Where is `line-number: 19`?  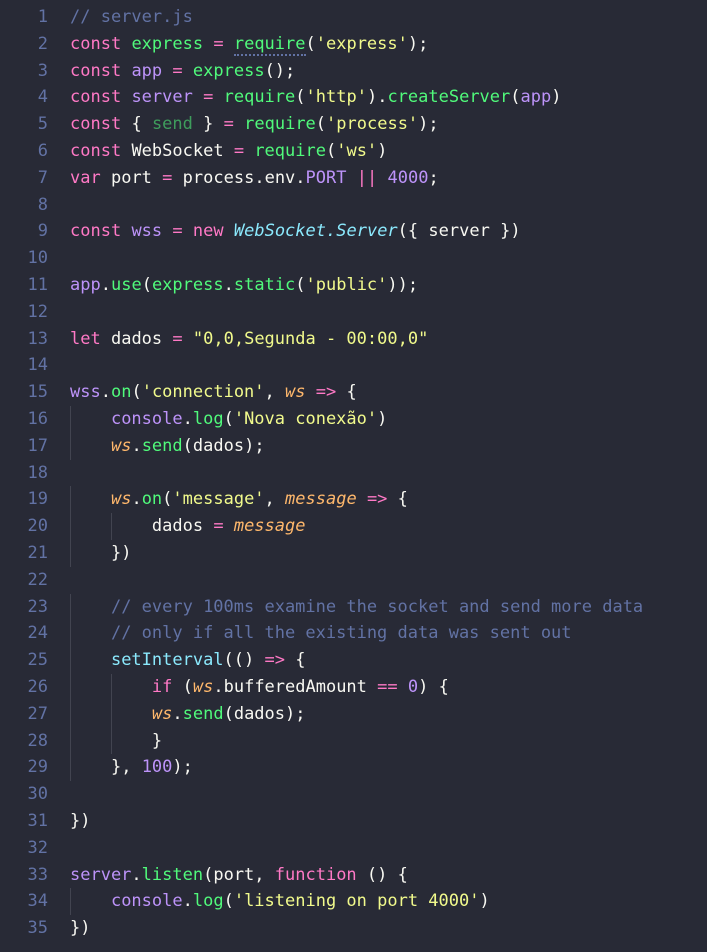 line-number: 19 is located at coordinates (37, 499).